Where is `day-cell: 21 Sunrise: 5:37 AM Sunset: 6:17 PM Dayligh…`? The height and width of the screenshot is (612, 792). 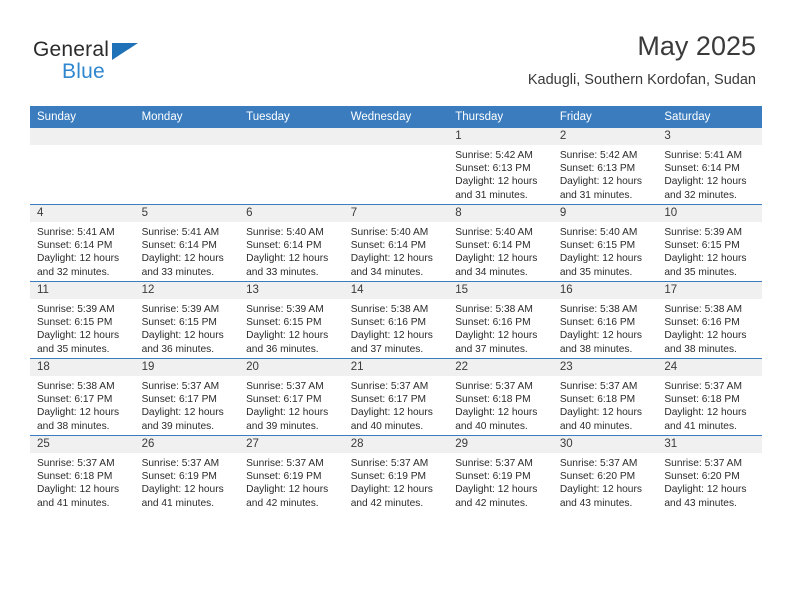
day-cell: 21 Sunrise: 5:37 AM Sunset: 6:17 PM Dayligh… is located at coordinates (396, 397).